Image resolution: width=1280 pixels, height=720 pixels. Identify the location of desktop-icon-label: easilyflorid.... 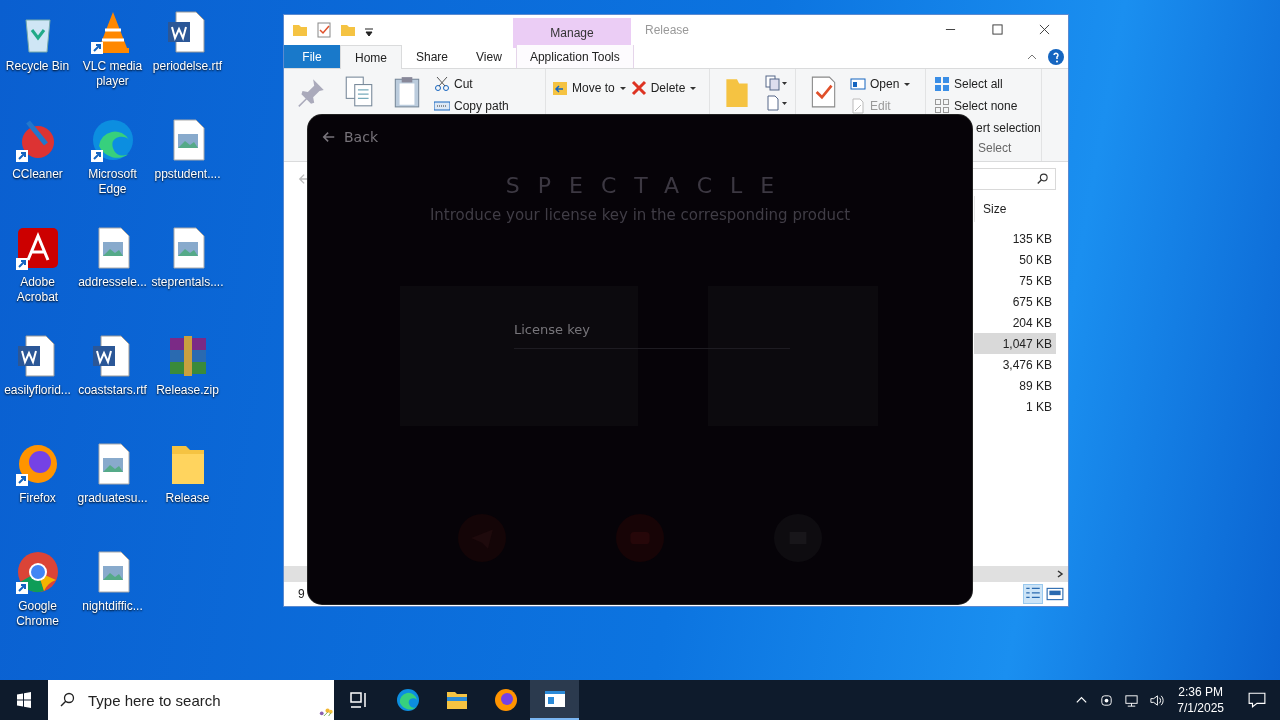
(37, 390).